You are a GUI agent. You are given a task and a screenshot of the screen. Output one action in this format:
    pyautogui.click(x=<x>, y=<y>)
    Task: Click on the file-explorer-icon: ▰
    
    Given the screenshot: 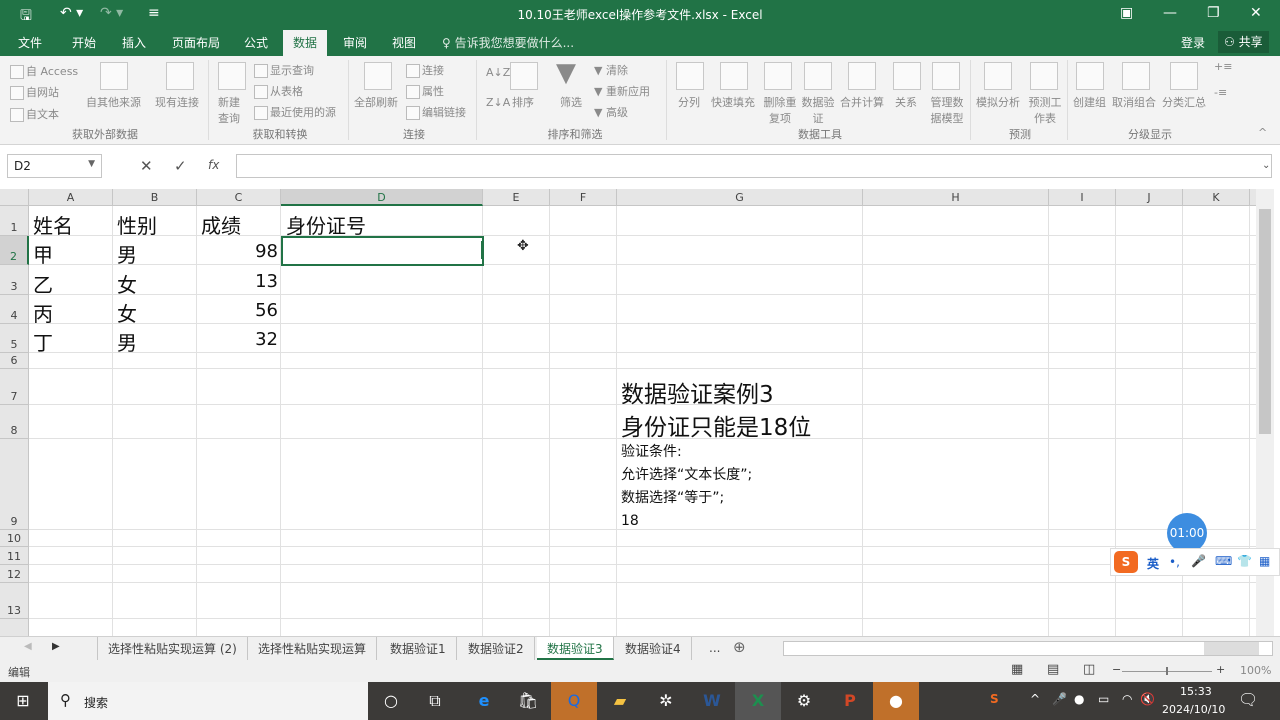 What is the action you would take?
    pyautogui.click(x=620, y=701)
    